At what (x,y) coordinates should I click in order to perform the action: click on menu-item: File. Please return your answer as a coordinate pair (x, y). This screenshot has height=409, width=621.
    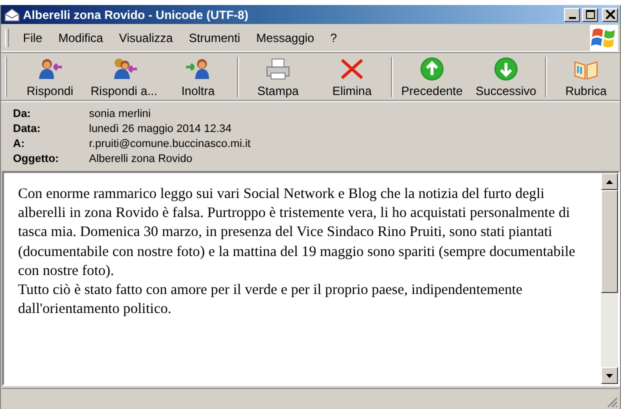
    Looking at the image, I should click on (32, 38).